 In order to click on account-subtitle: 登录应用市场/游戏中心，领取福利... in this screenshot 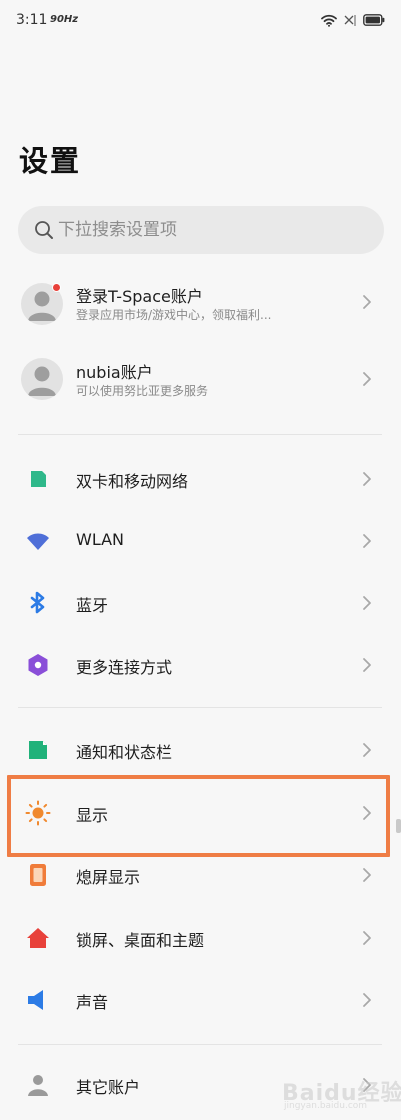, I will do `click(174, 315)`.